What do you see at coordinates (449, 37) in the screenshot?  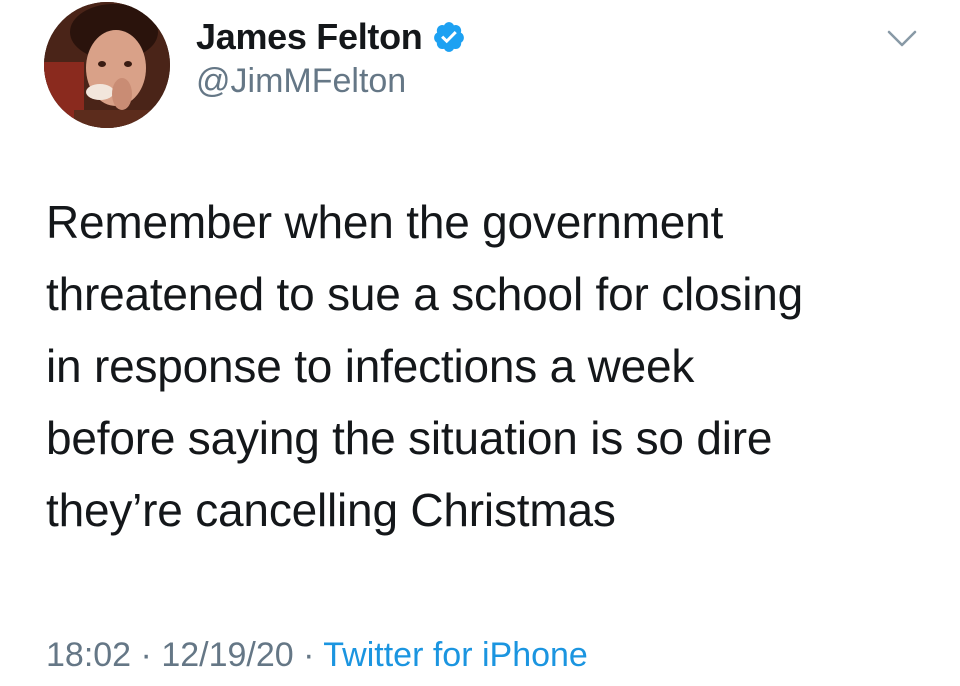 I see `verified-badge-icon` at bounding box center [449, 37].